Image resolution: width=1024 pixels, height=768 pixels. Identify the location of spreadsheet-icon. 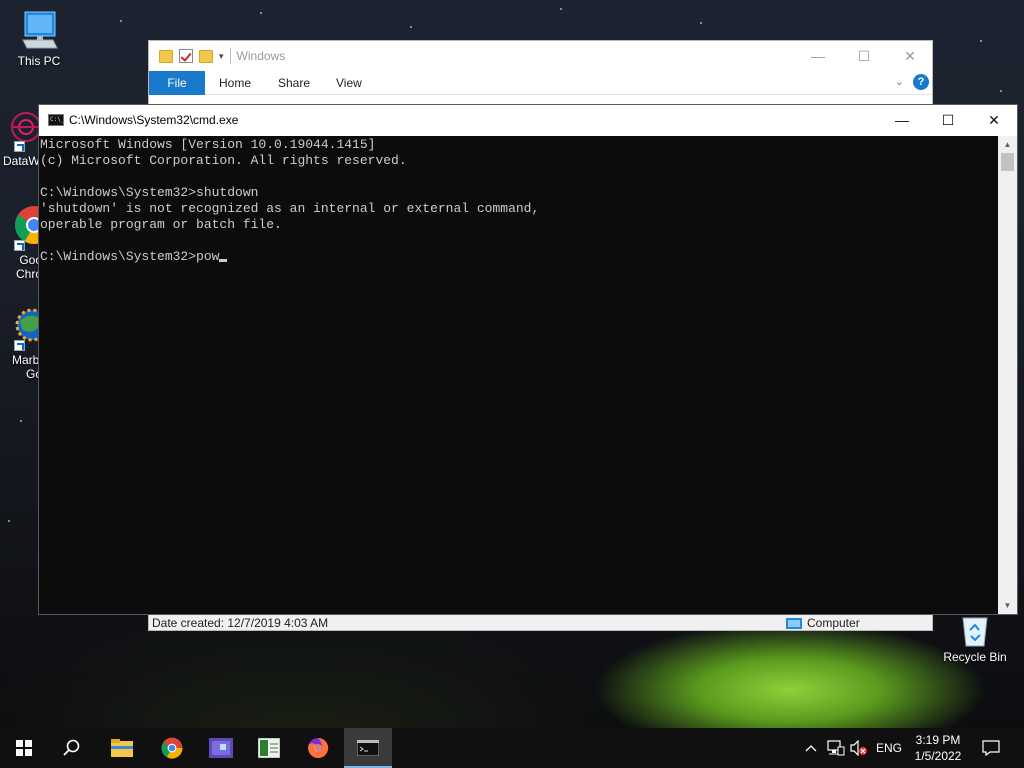
(269, 748).